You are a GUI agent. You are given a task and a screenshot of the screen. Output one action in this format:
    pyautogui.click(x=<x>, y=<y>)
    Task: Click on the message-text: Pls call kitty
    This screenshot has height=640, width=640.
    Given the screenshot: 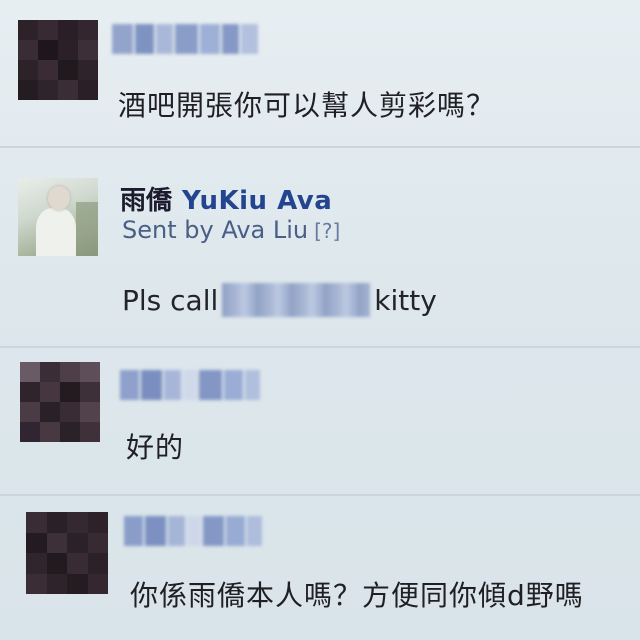 What is the action you would take?
    pyautogui.click(x=279, y=300)
    